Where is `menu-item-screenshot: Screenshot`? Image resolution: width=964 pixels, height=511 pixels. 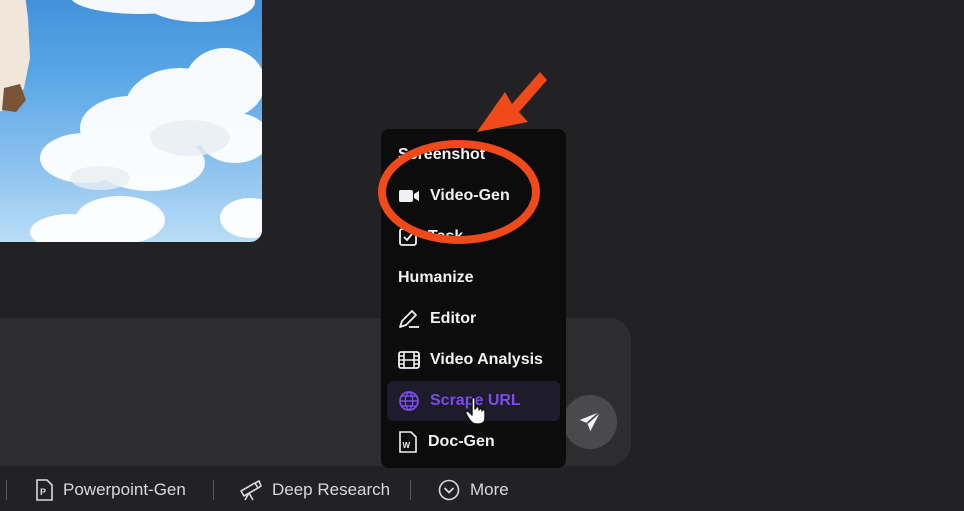
menu-item-screenshot: Screenshot is located at coordinates (473, 155).